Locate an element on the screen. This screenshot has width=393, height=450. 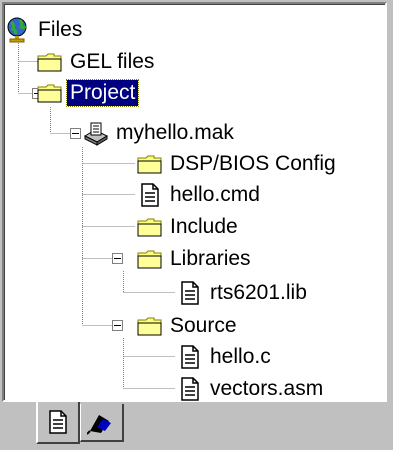
tree-node-libraries: Libraries is located at coordinates (195, 259).